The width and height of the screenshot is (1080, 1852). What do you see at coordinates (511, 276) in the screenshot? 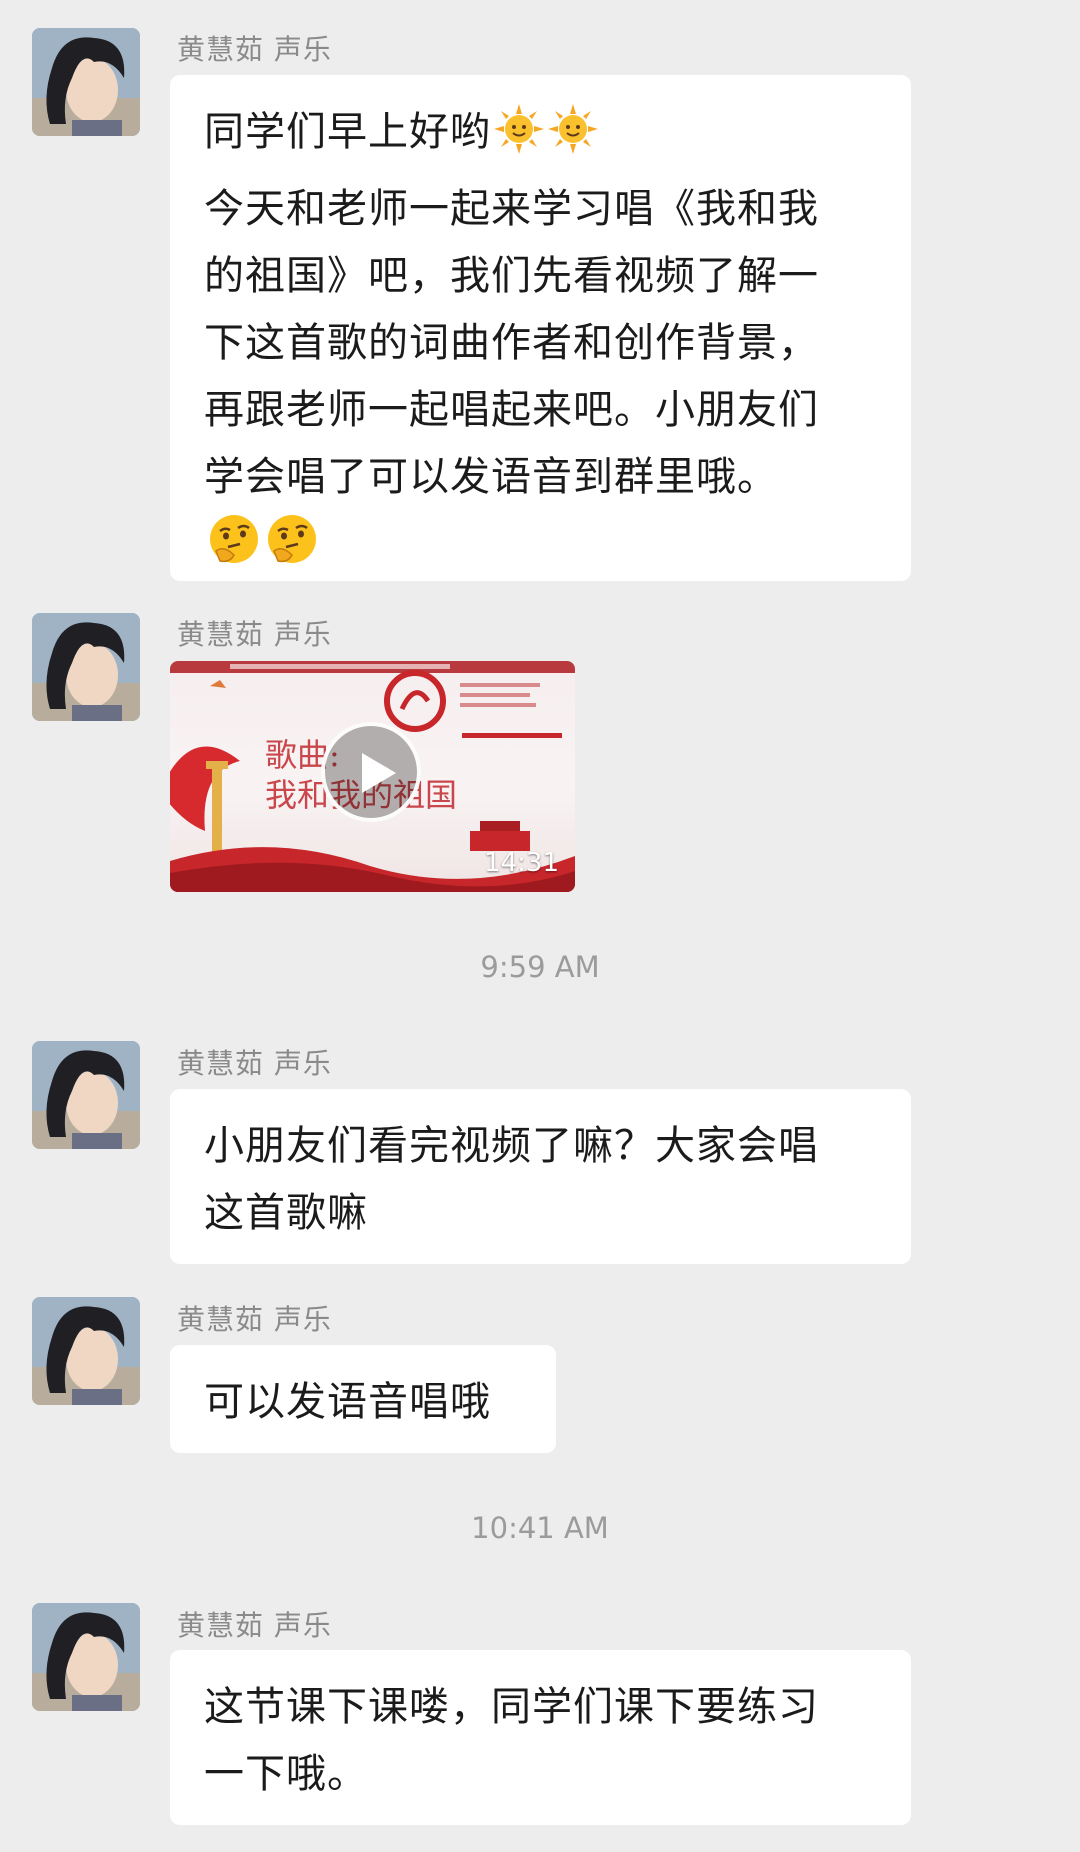
I see `message-line: 的祖国》吧，我们先看视频了解一` at bounding box center [511, 276].